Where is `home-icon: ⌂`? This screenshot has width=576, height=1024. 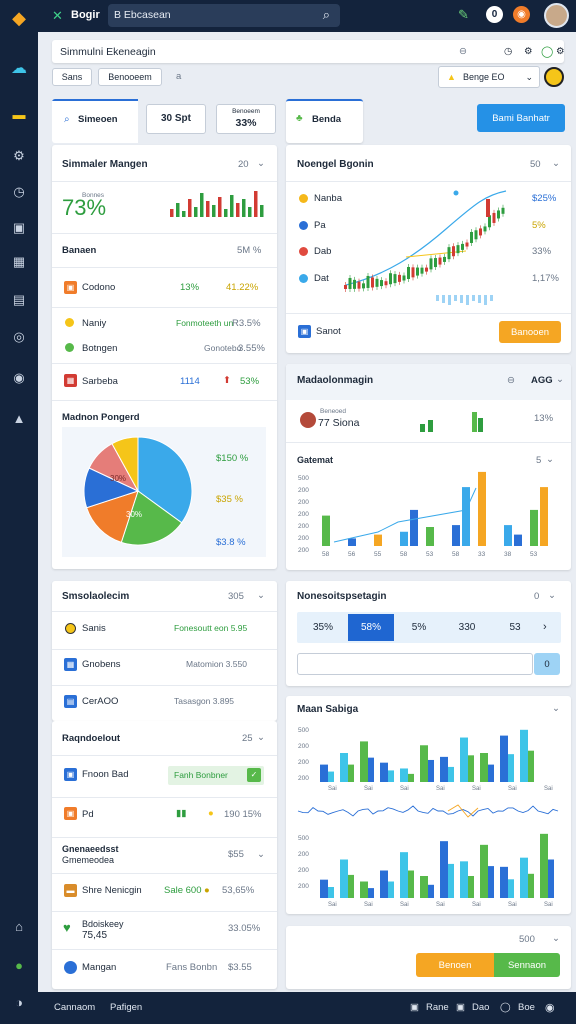
home-icon: ⌂ is located at coordinates (19, 926).